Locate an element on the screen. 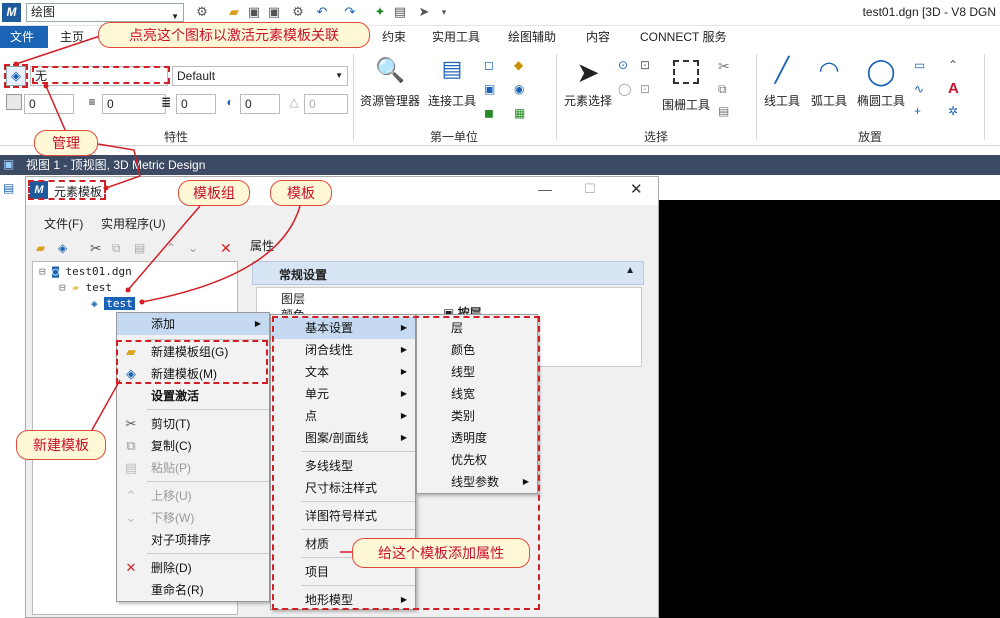 The width and height of the screenshot is (1000, 618). callout-manage: 管理 is located at coordinates (66, 143).